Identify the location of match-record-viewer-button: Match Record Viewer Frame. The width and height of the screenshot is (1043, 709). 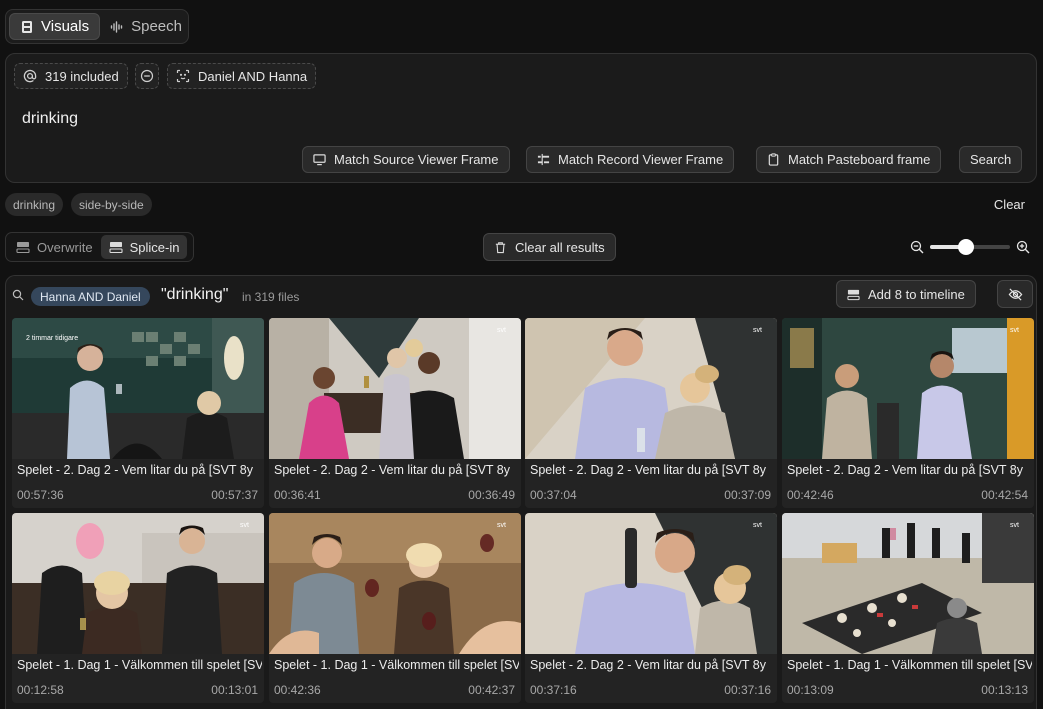
(630, 159).